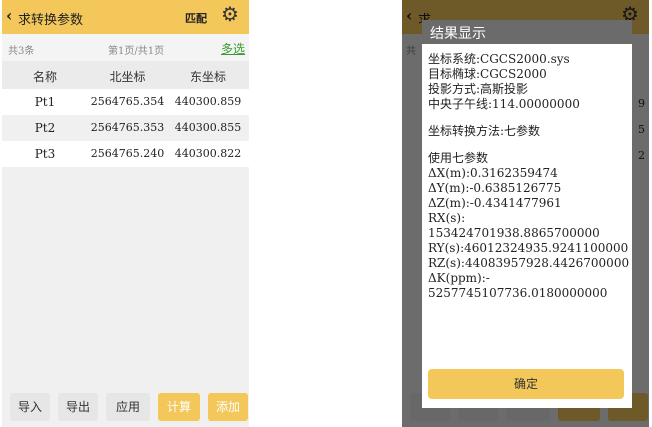  What do you see at coordinates (495, 203) in the screenshot?
I see `param-line: ΔZ(m):-0.4341477961` at bounding box center [495, 203].